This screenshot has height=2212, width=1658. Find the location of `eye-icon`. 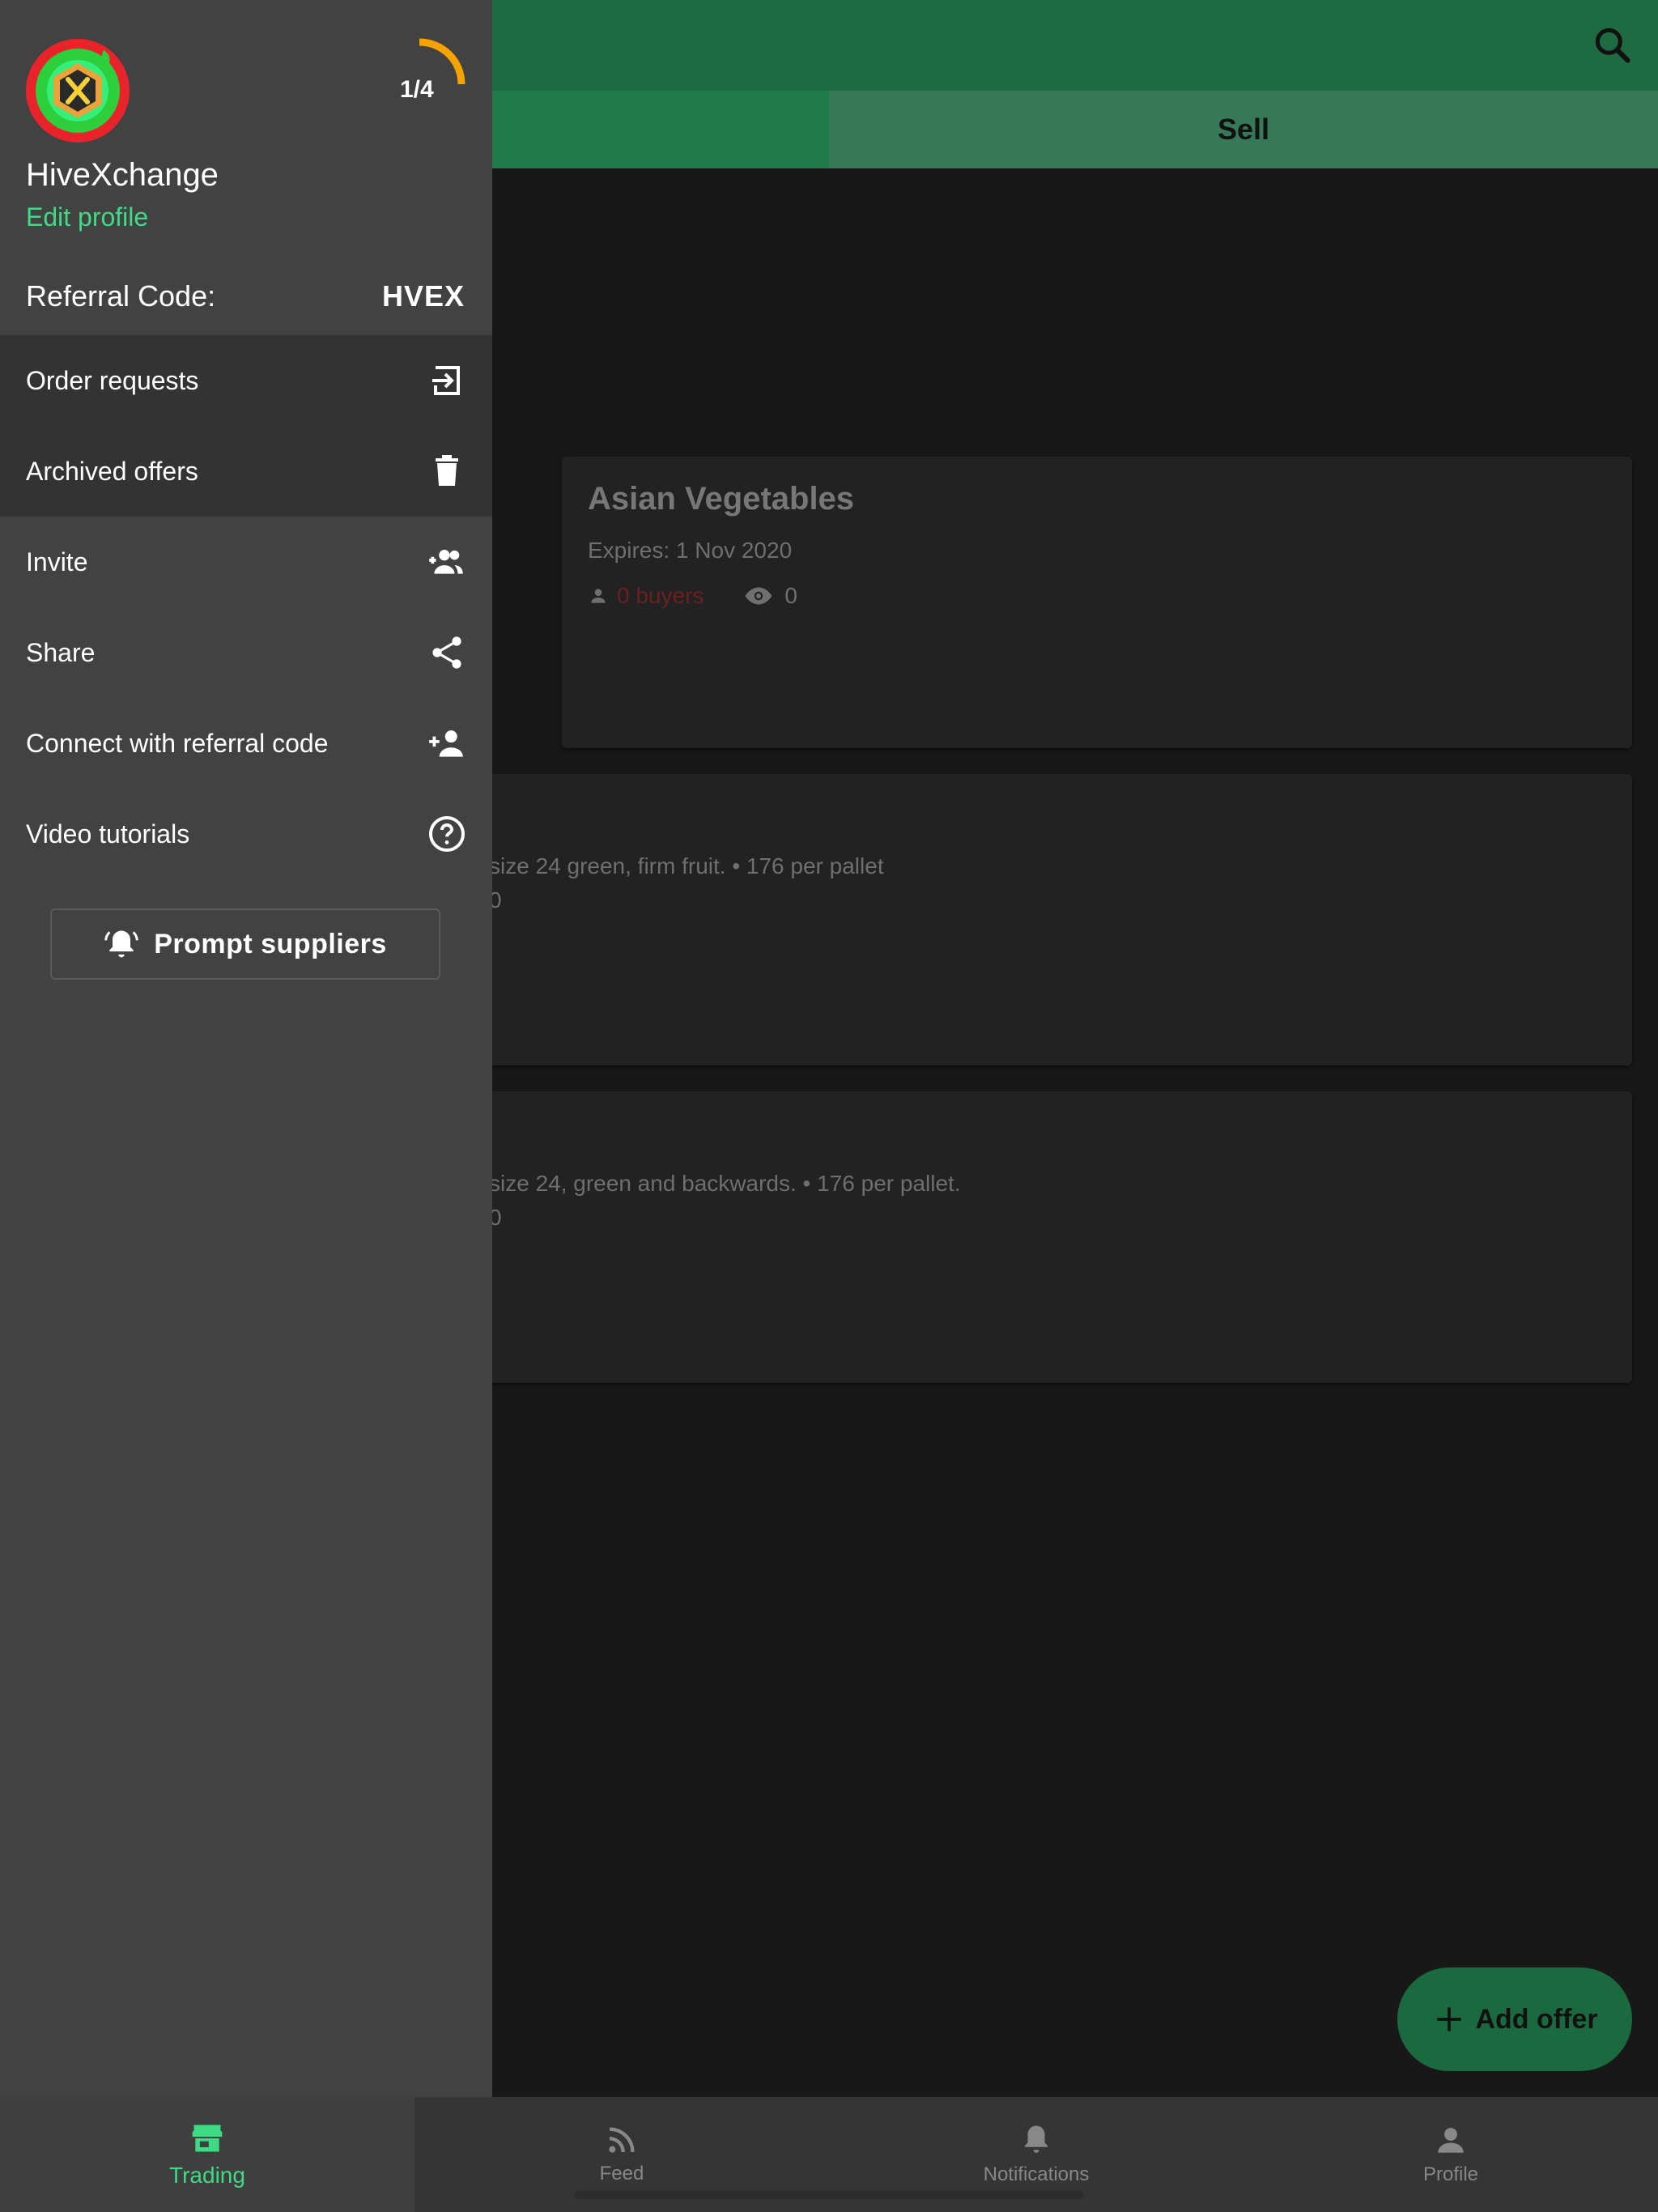

eye-icon is located at coordinates (758, 596).